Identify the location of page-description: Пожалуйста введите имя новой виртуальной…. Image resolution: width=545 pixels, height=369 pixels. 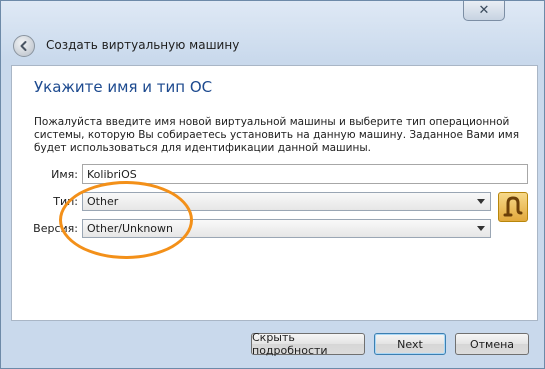
(277, 135).